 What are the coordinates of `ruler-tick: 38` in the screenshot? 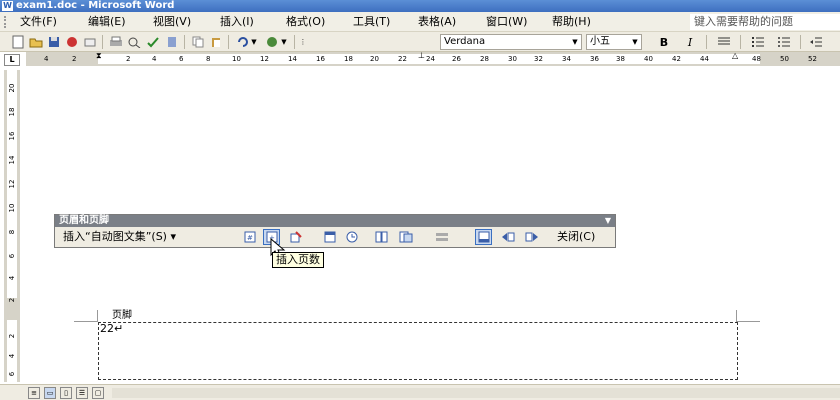 It's located at (620, 59).